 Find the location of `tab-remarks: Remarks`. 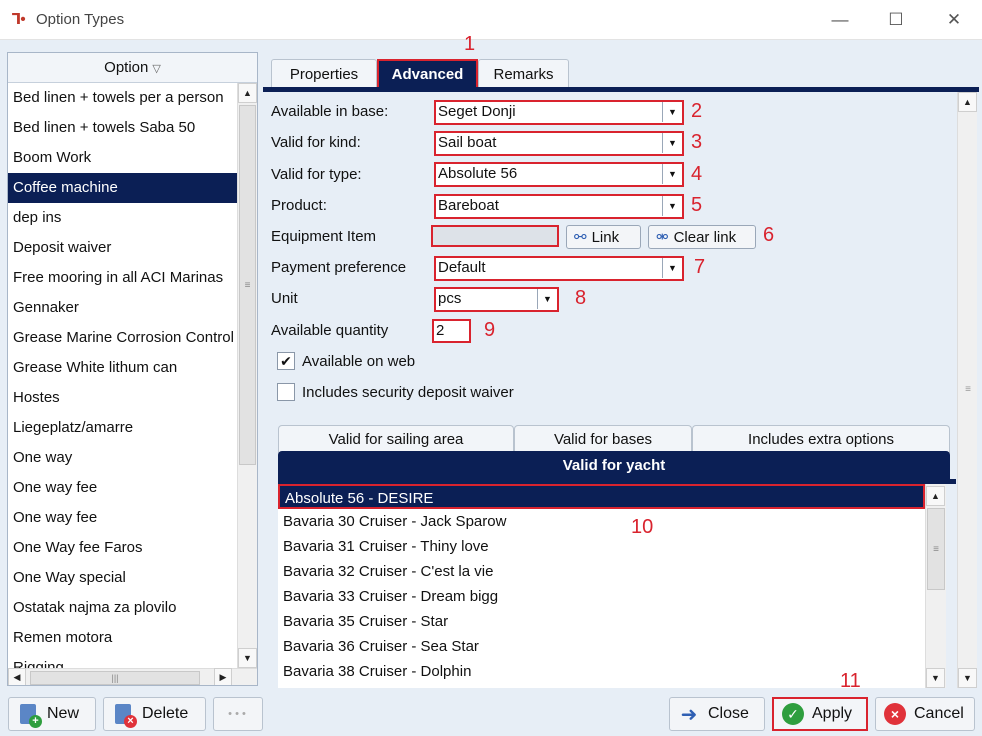

tab-remarks: Remarks is located at coordinates (523, 74).